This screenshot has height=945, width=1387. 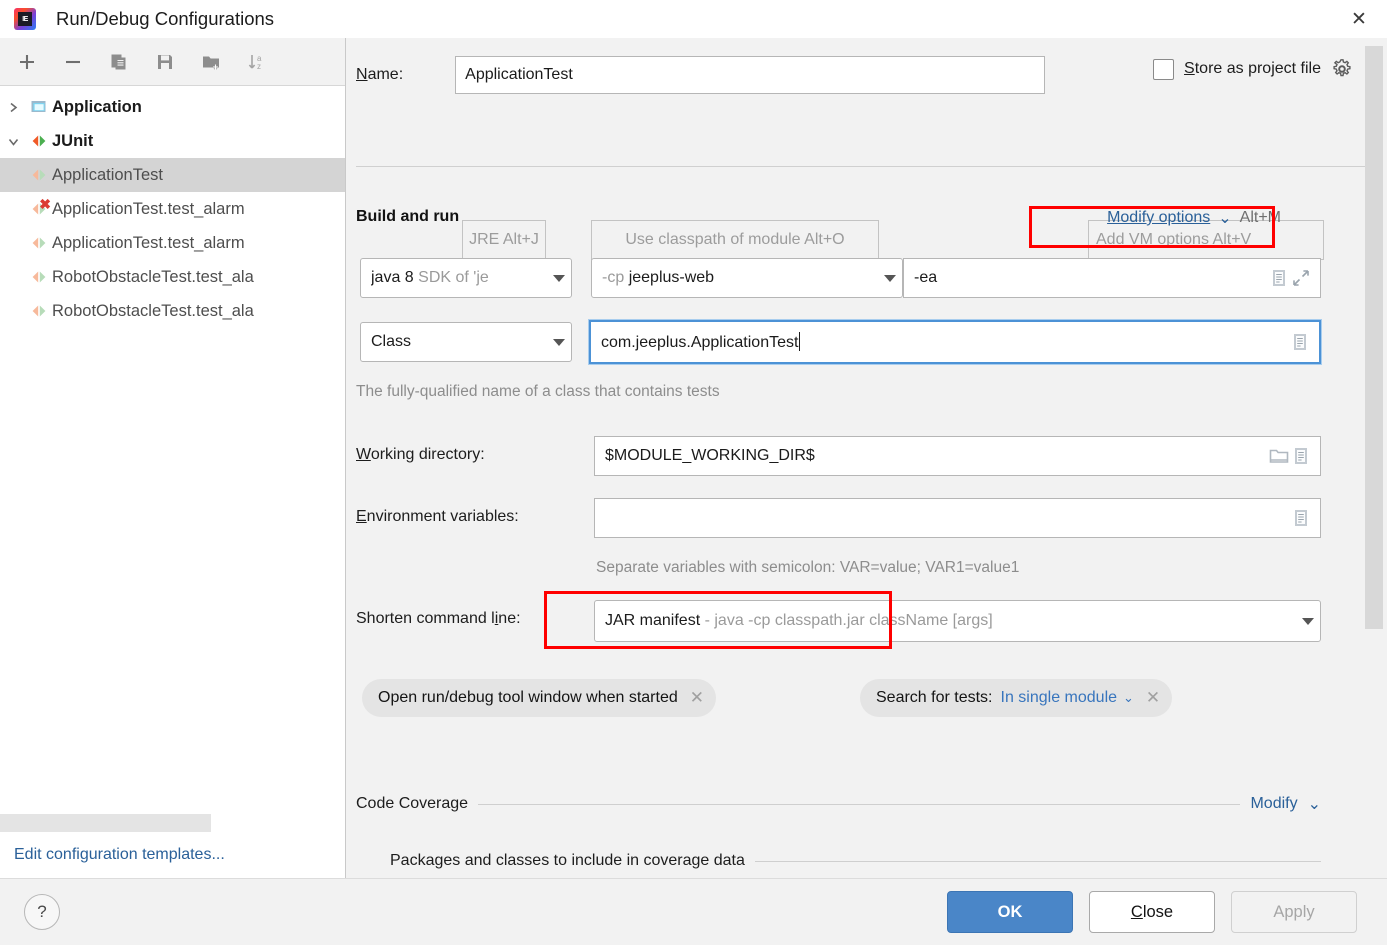 What do you see at coordinates (73, 62) in the screenshot?
I see `remove-configuration-button` at bounding box center [73, 62].